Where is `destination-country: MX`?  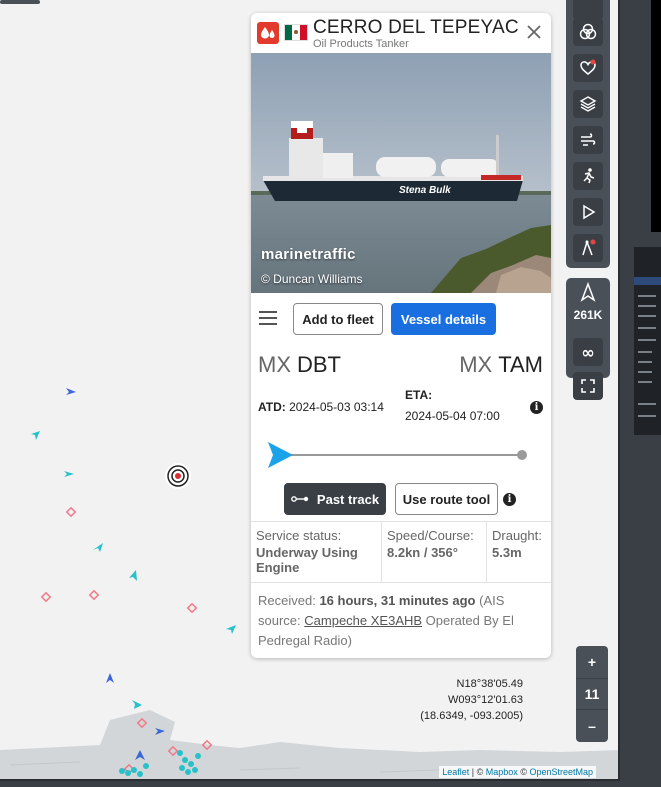 destination-country: MX is located at coordinates (476, 364).